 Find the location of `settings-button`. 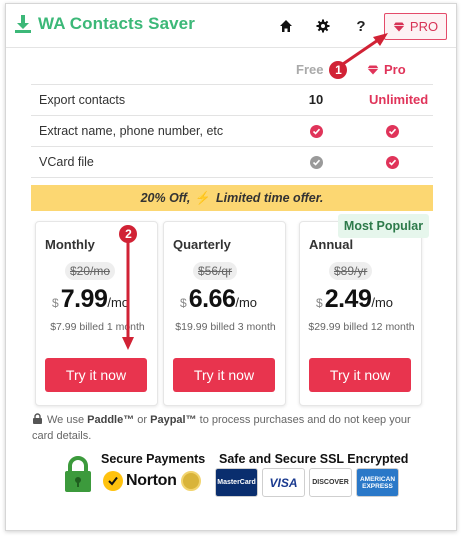

settings-button is located at coordinates (323, 26).